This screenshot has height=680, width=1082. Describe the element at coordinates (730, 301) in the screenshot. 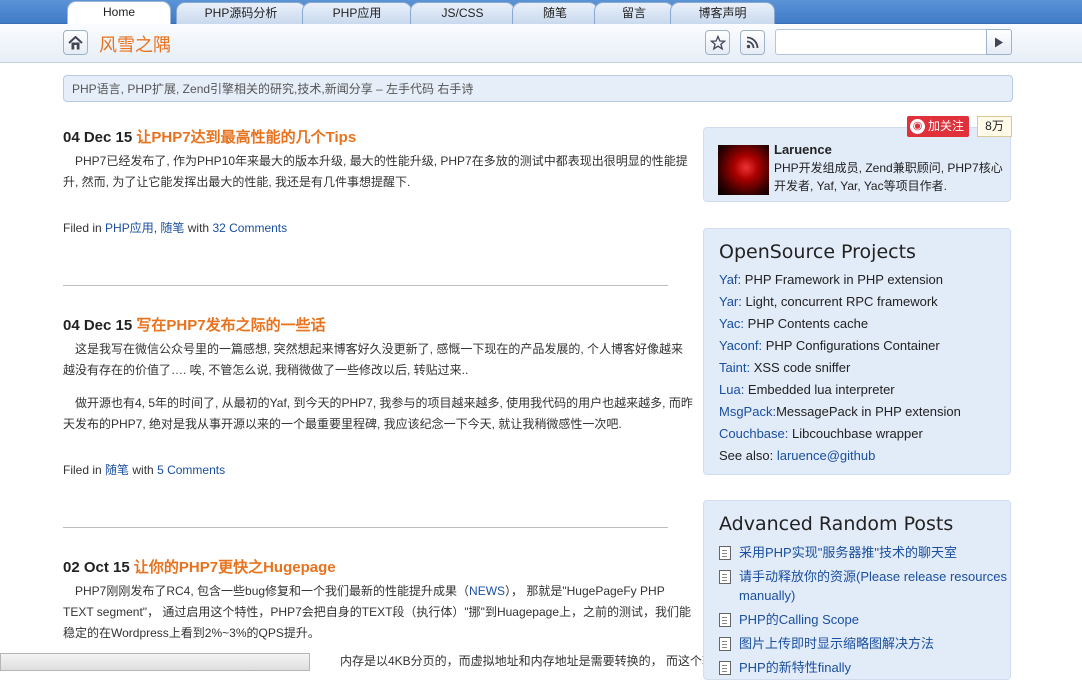

I see `project-link: Yar:` at that location.